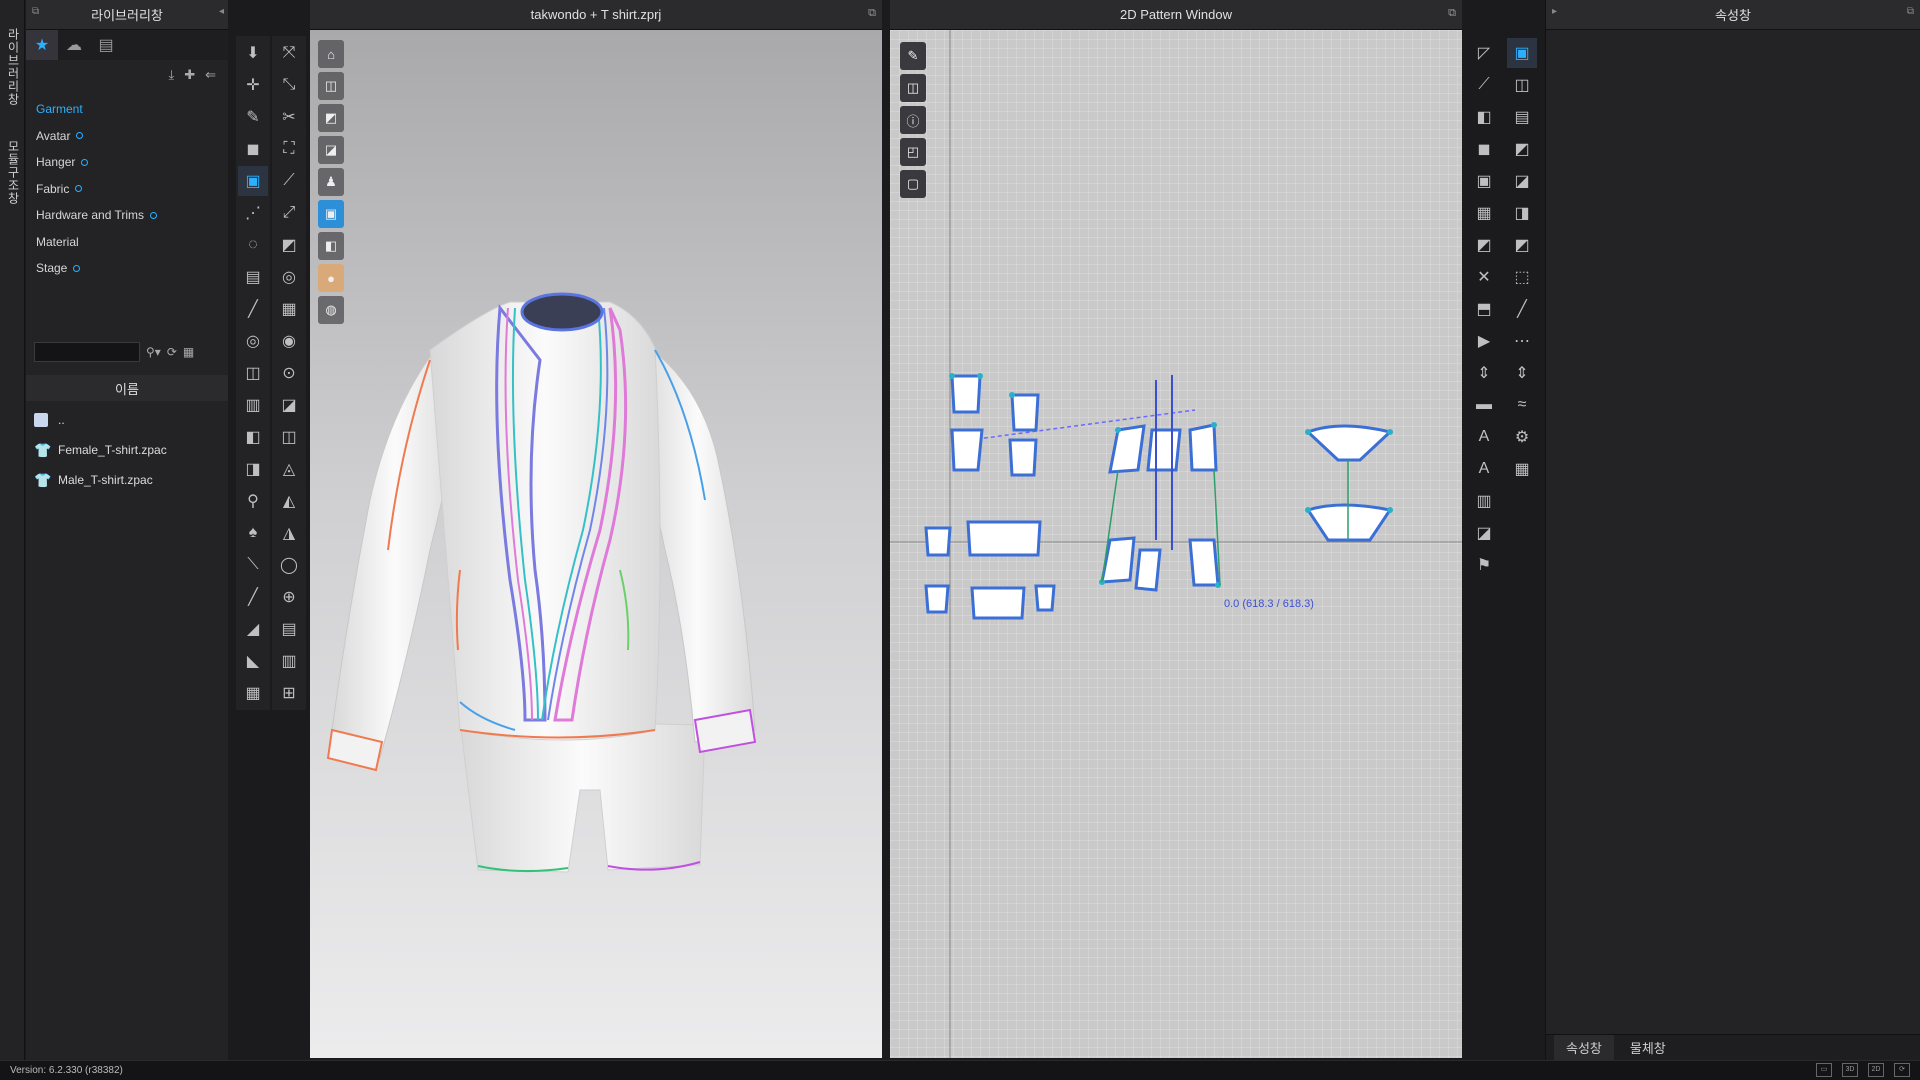 Image resolution: width=1920 pixels, height=1080 pixels. What do you see at coordinates (1484, 565) in the screenshot?
I see `pin-2d-icon: ⚑` at bounding box center [1484, 565].